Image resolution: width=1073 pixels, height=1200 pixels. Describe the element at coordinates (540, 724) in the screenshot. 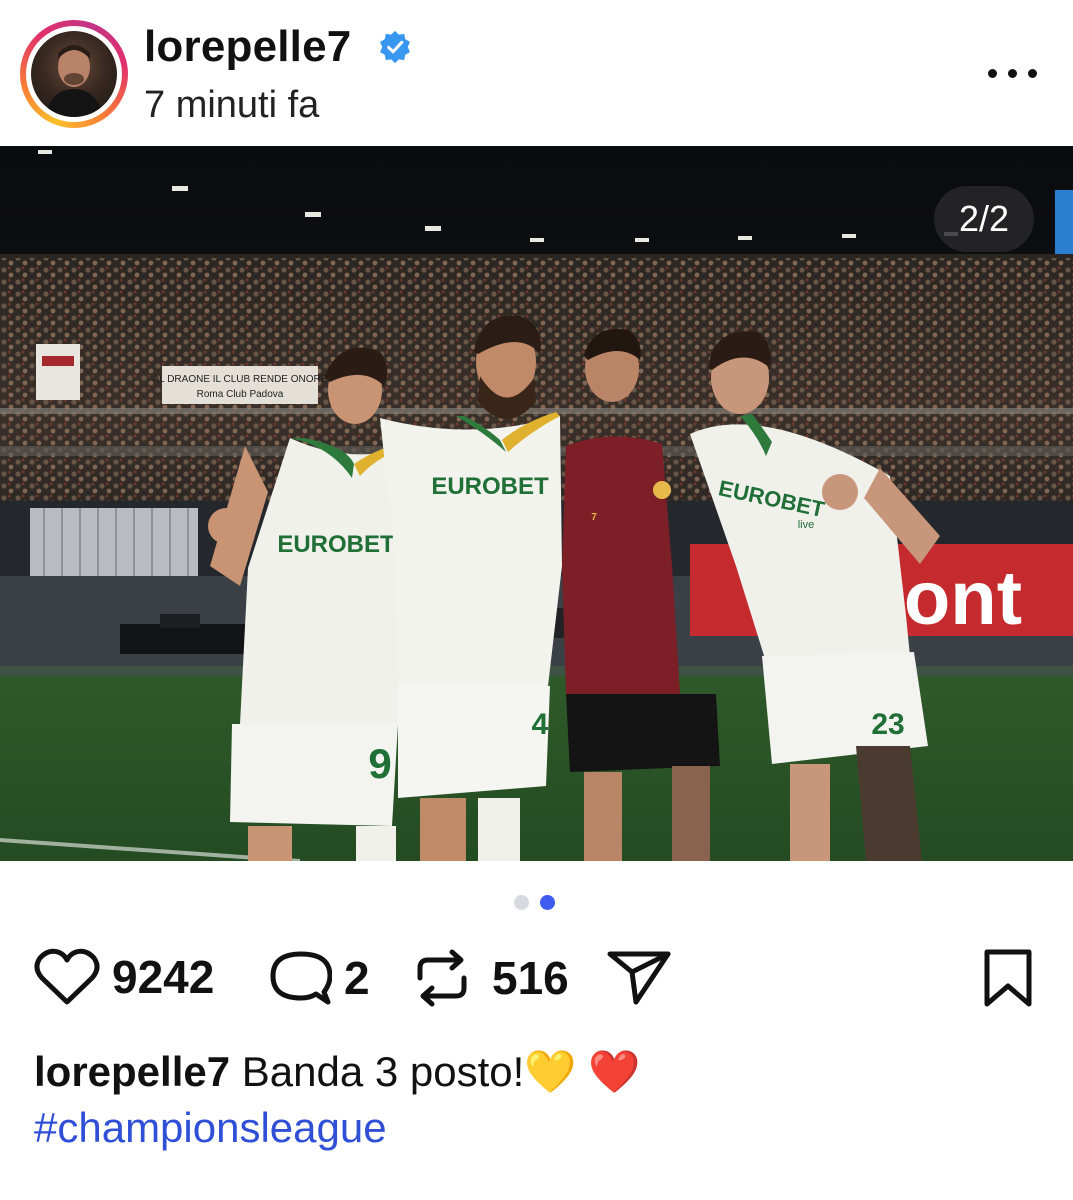

I see `shorts-number-middle: 4` at that location.